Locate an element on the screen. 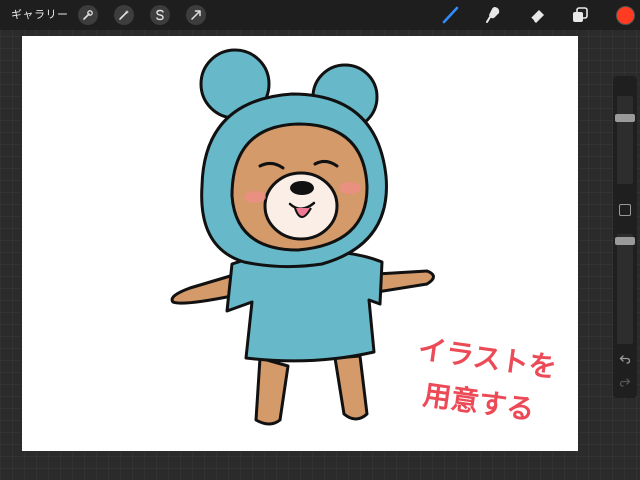 The image size is (640, 480). right-arm is located at coordinates (405, 281).